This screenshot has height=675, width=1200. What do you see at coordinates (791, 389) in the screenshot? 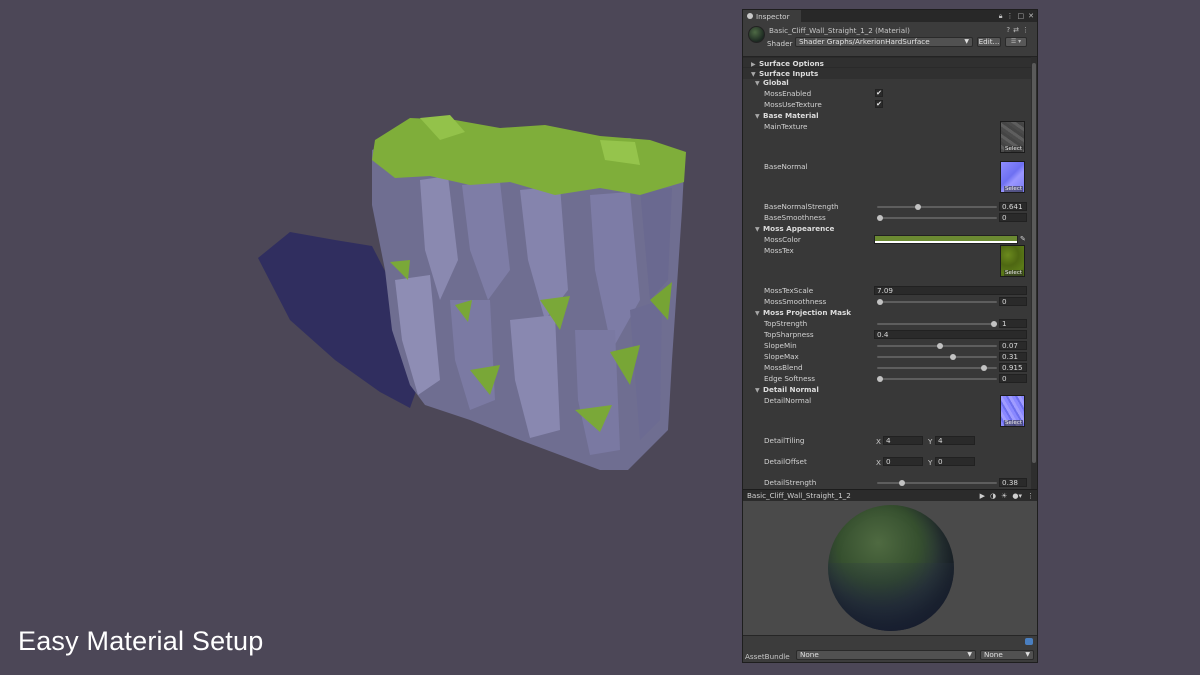
I see `foldout-label: Detail Normal` at bounding box center [791, 389].